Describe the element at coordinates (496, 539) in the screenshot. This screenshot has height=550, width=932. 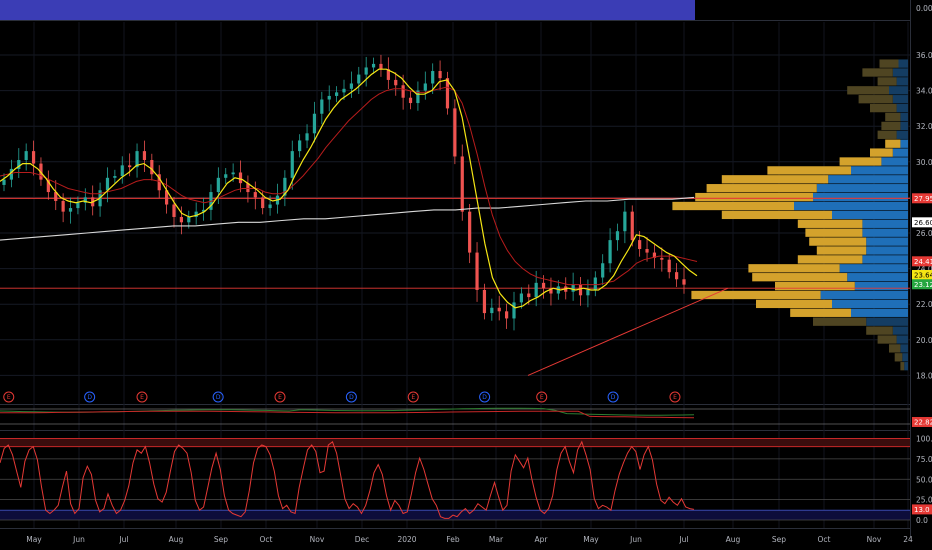
I see `time-tick-label: Mar` at that location.